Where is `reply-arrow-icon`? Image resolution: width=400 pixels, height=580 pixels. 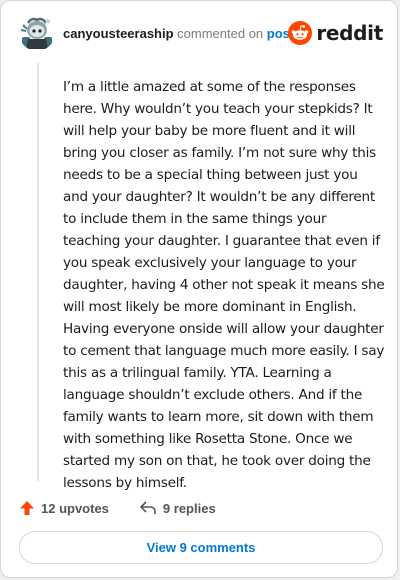
reply-arrow-icon is located at coordinates (148, 507).